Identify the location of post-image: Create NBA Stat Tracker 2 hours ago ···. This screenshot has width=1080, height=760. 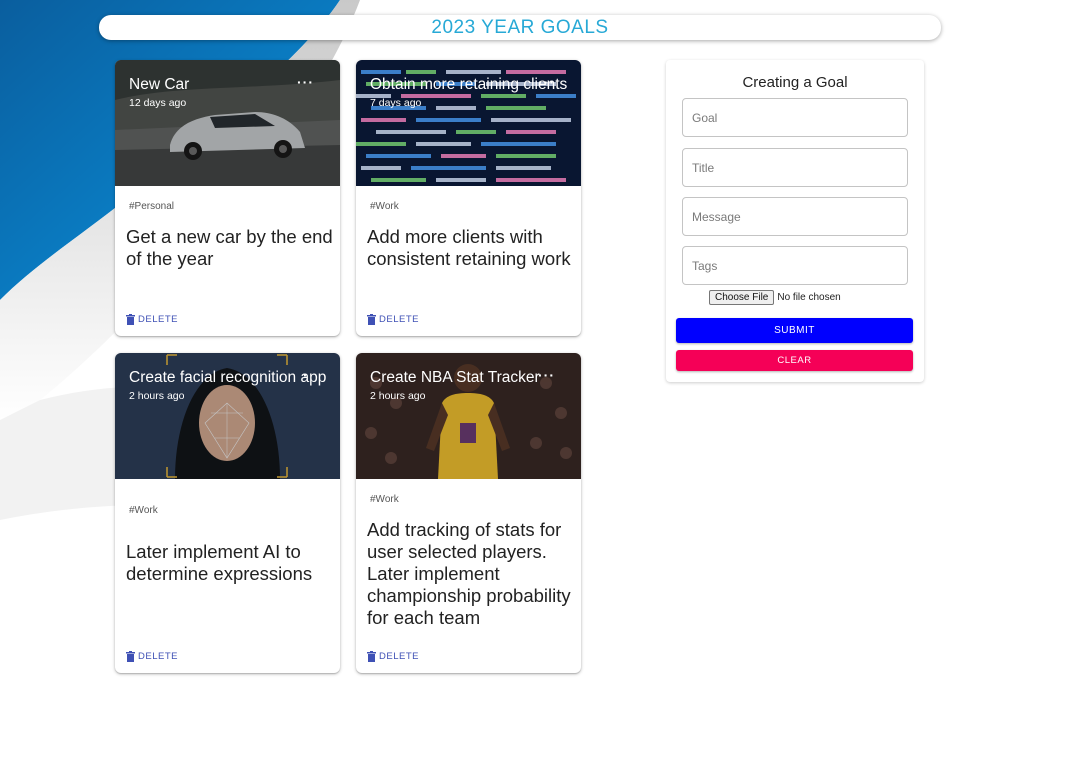
(468, 416).